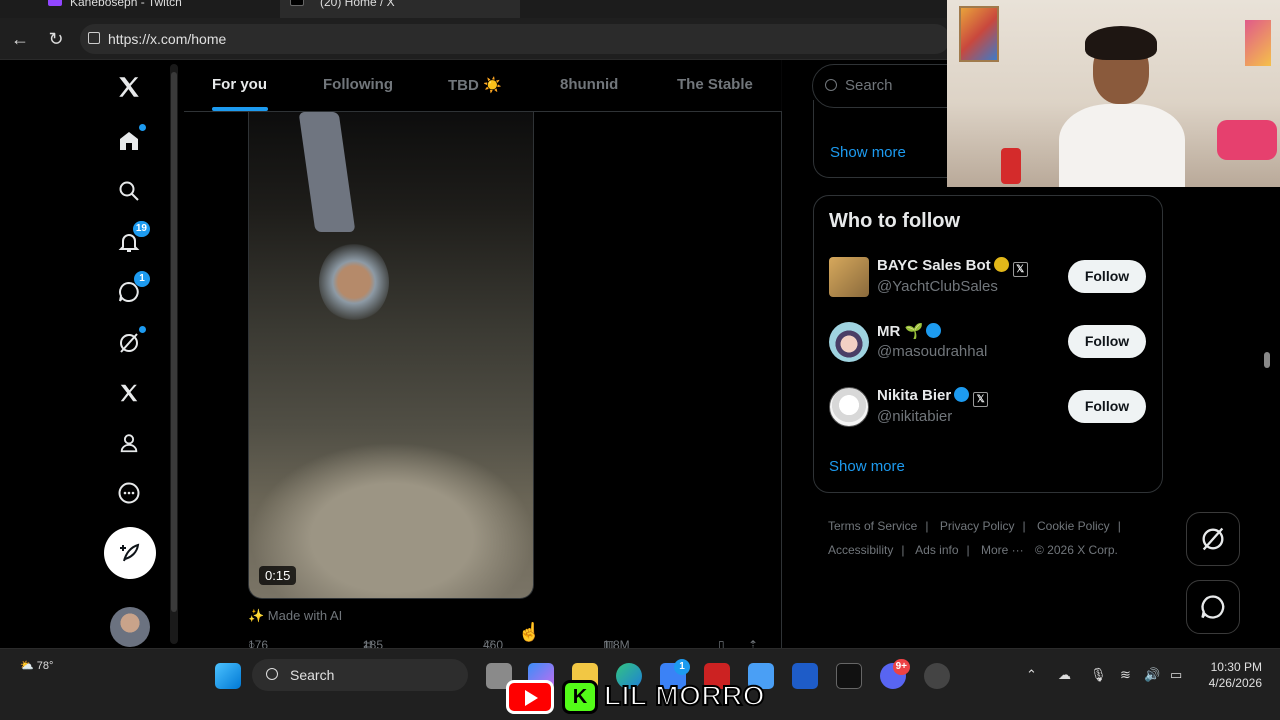 This screenshot has width=1280, height=720. What do you see at coordinates (131, 290) in the screenshot?
I see `messages-icon: 1` at bounding box center [131, 290].